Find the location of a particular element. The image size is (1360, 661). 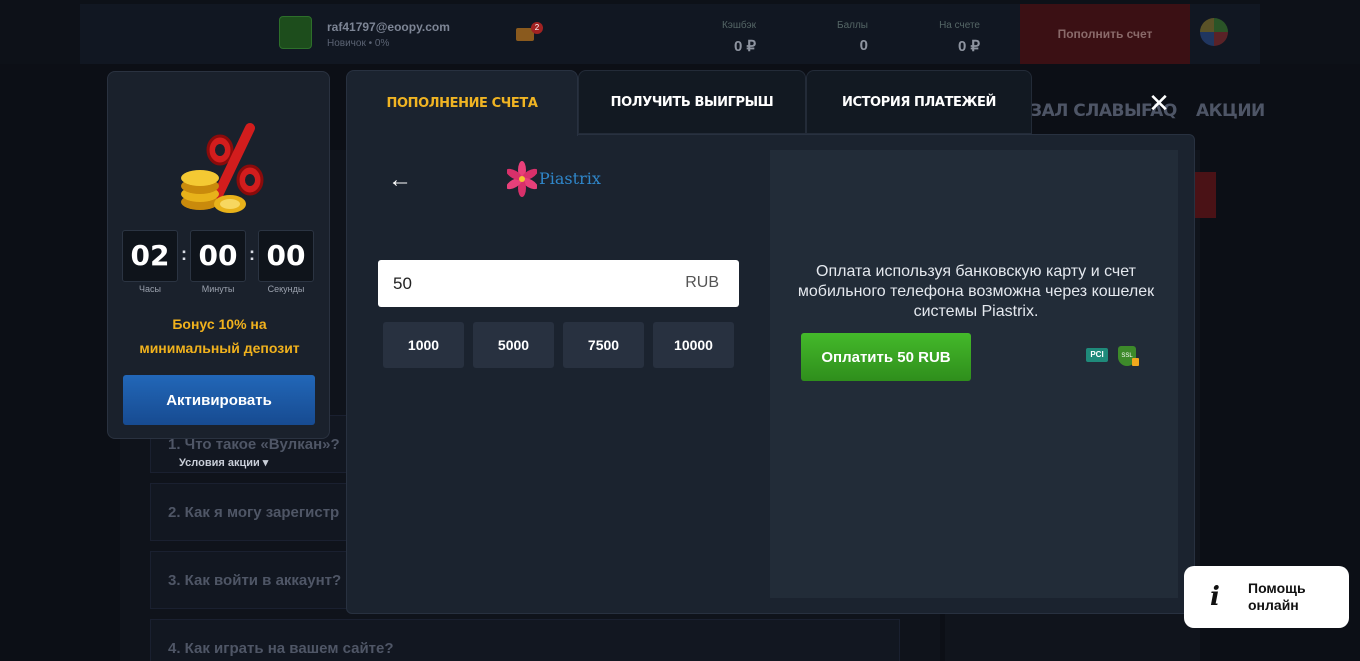

mail-badge: 2 is located at coordinates (537, 28).